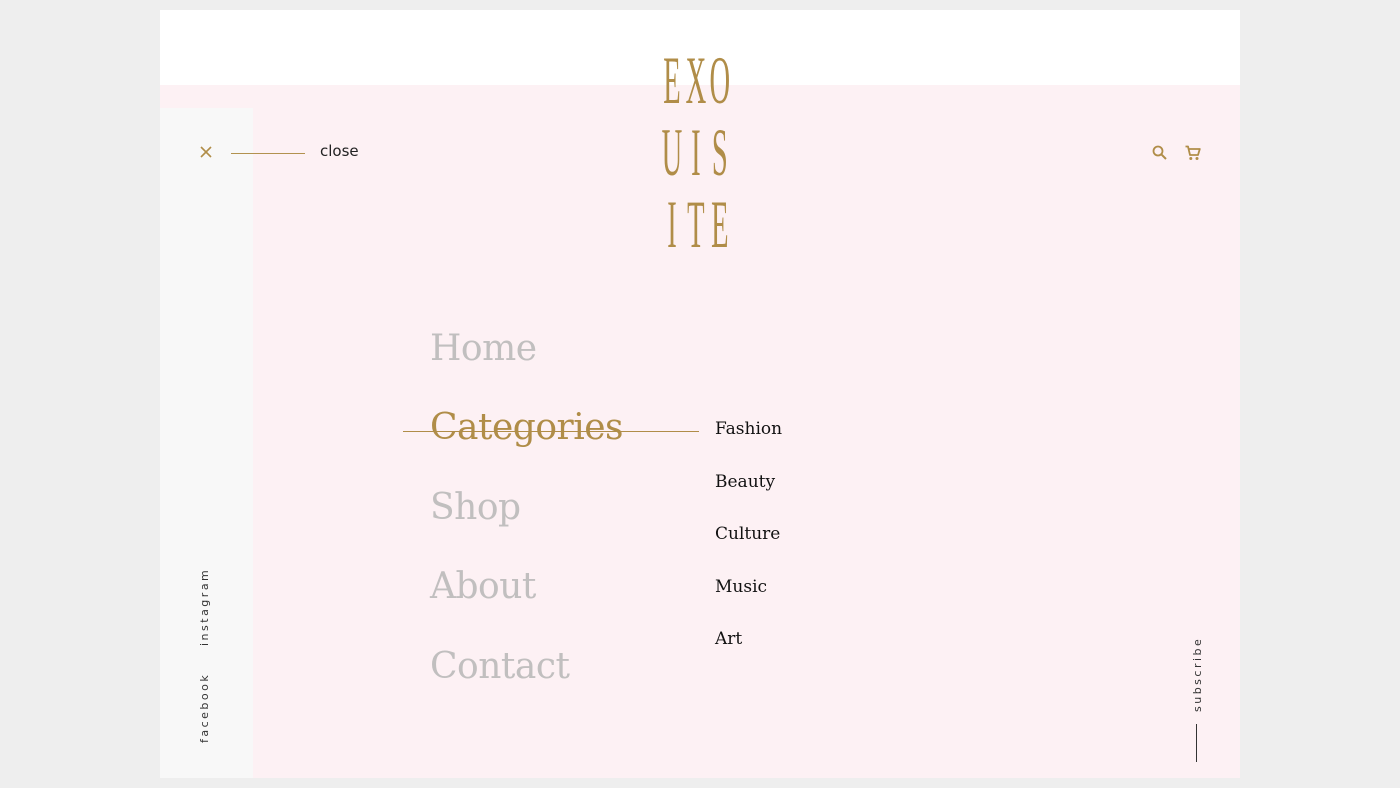 The height and width of the screenshot is (788, 1400). What do you see at coordinates (204, 708) in the screenshot?
I see `facebook-link: facebook` at bounding box center [204, 708].